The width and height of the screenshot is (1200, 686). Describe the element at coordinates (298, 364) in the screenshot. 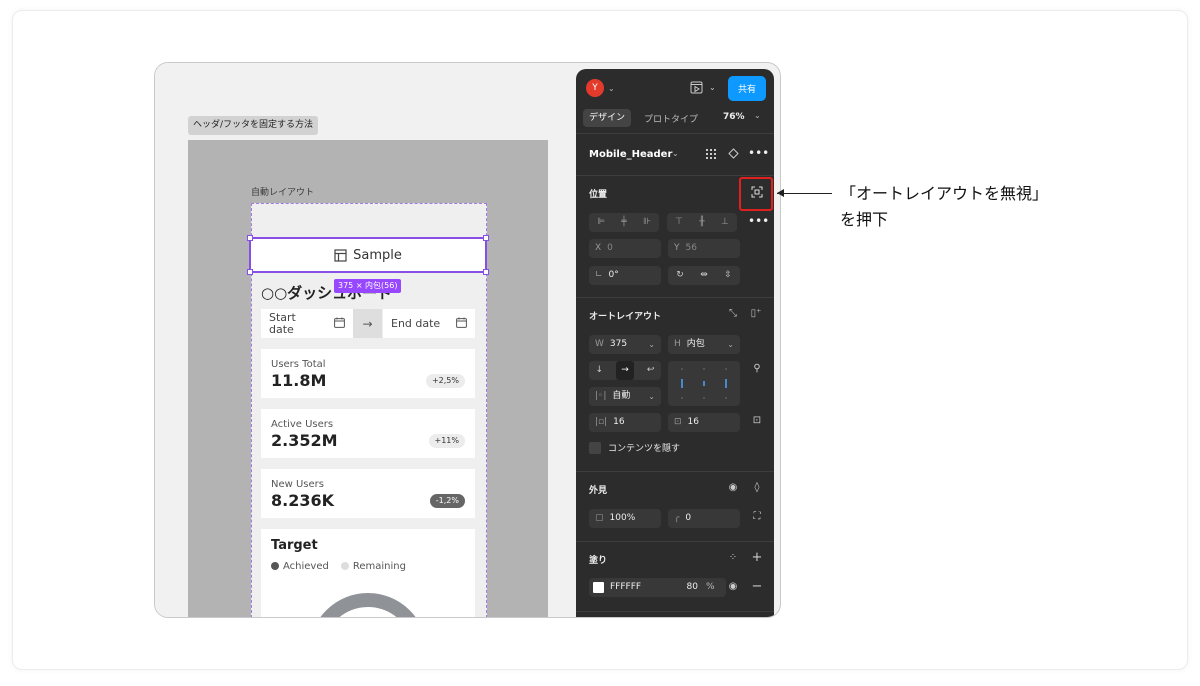

I see `stat-label: Users Total` at that location.